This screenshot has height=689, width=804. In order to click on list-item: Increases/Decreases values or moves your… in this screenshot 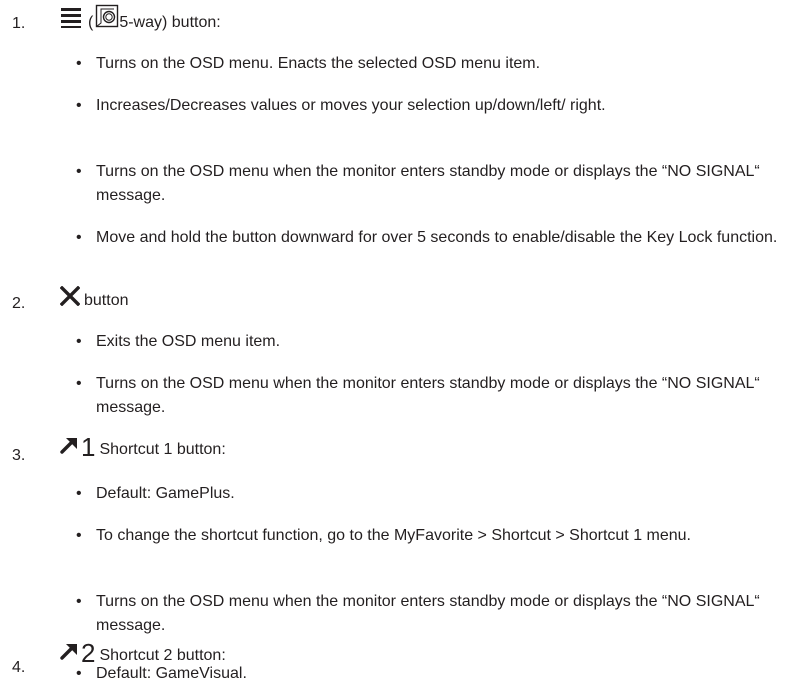, I will do `click(431, 106)`.